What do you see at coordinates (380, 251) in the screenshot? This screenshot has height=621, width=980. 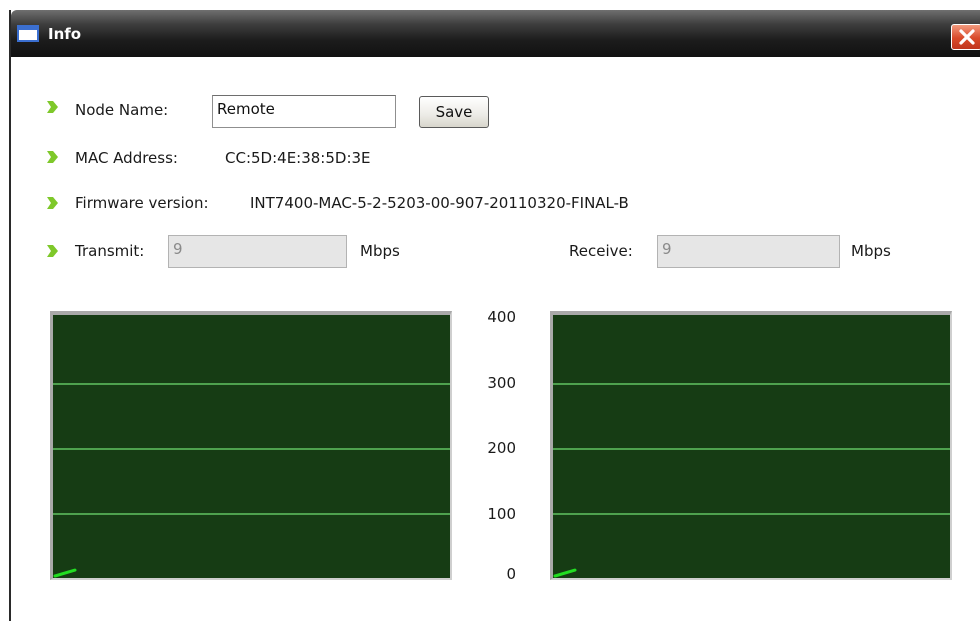 I see `transmit-unit: Mbps` at bounding box center [380, 251].